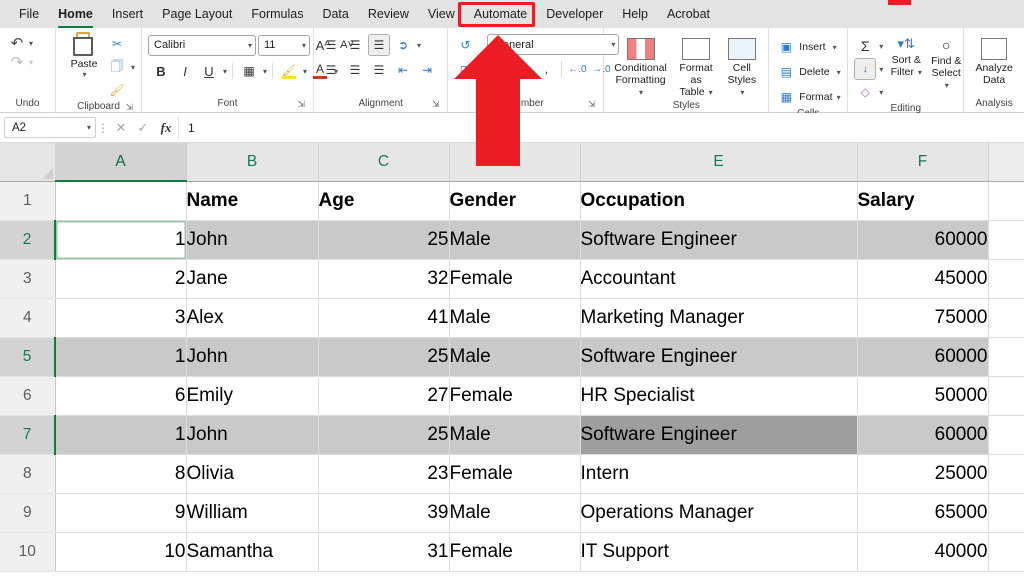 The width and height of the screenshot is (1024, 582). Describe the element at coordinates (28, 474) in the screenshot. I see `row-header-8: 8` at that location.